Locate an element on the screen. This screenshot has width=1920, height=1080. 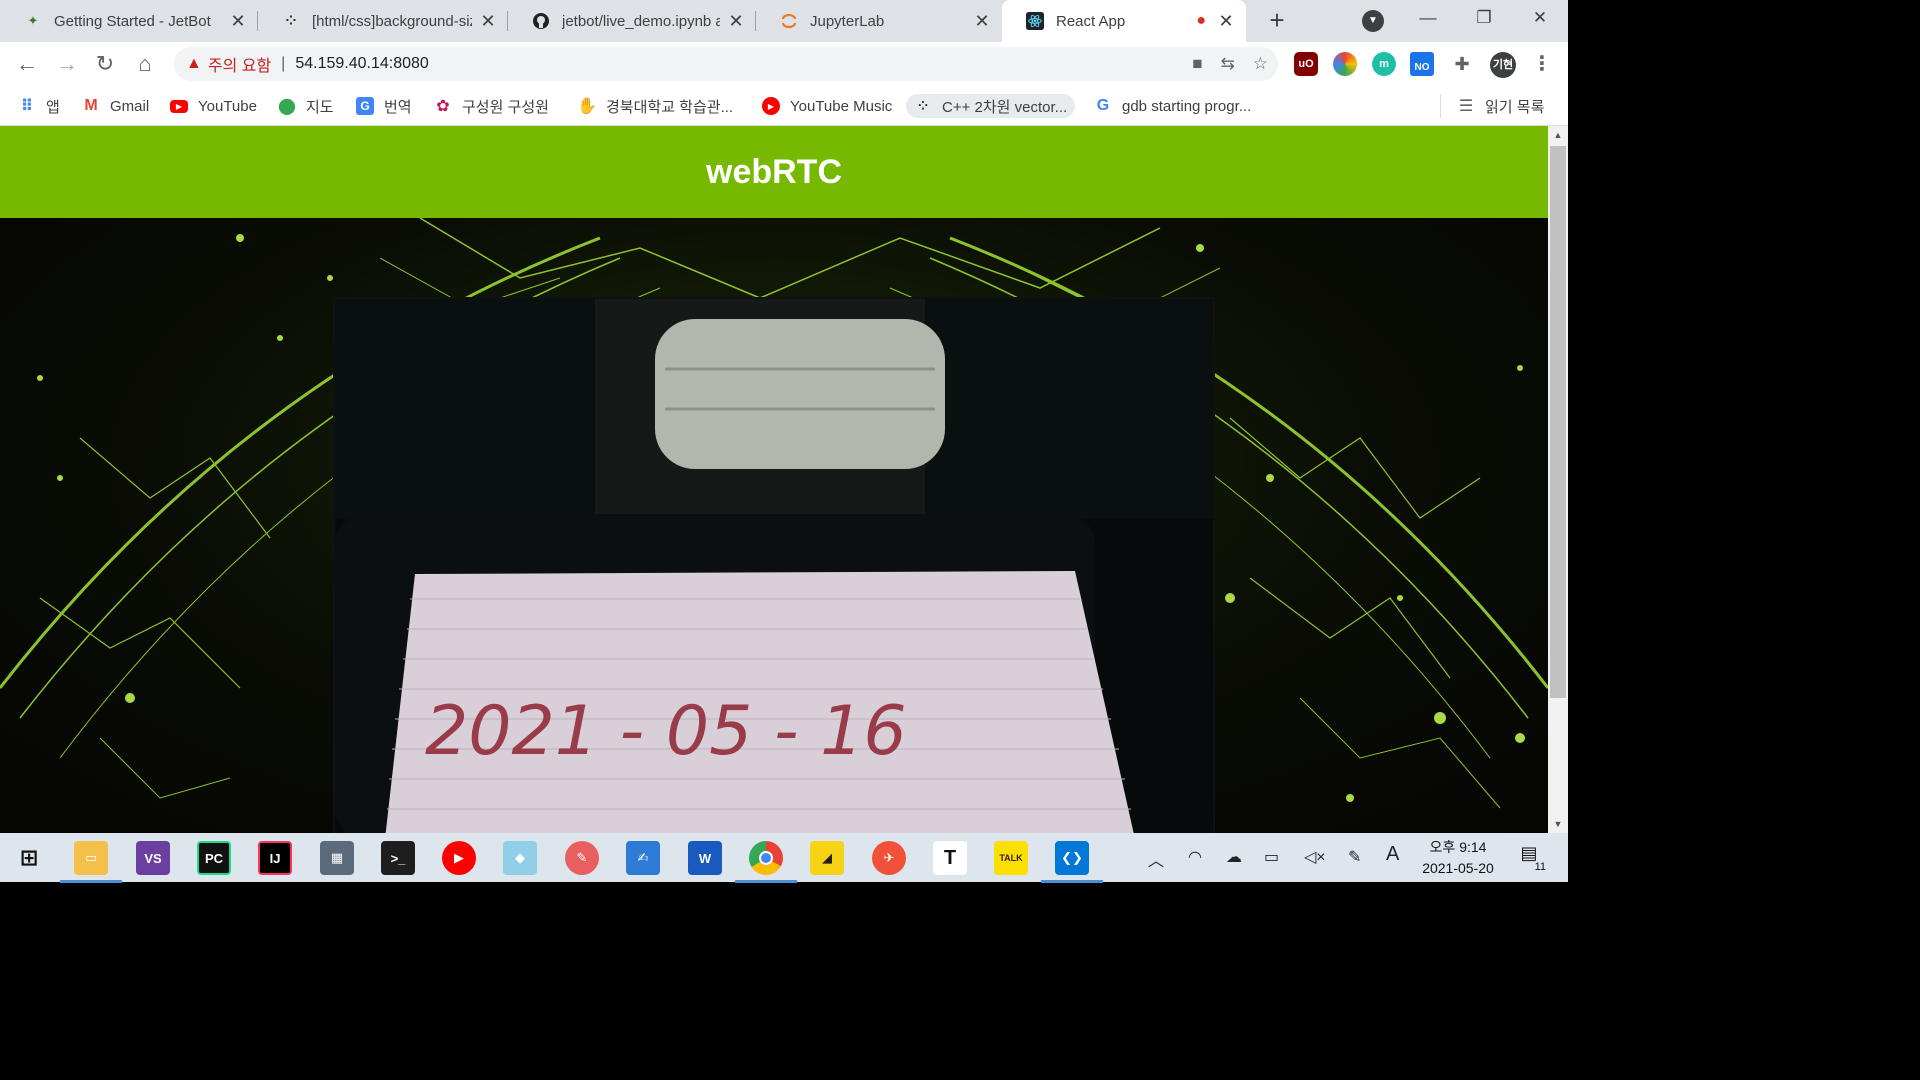
profile-avatar: 기현 is located at coordinates (1503, 65).